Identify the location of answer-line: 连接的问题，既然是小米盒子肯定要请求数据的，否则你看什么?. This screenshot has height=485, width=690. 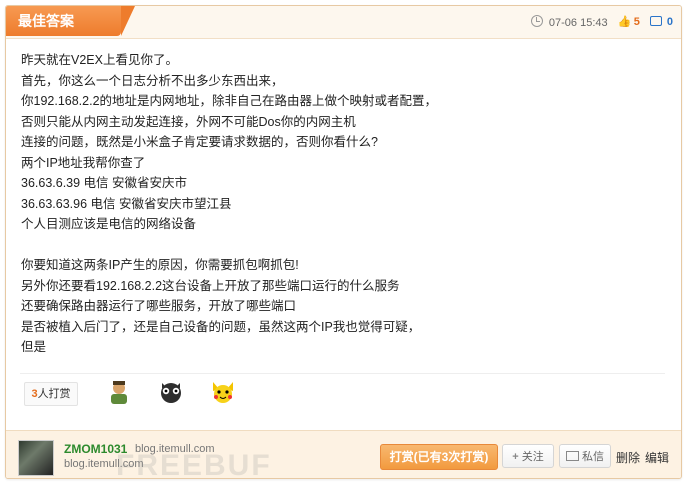
(199, 142).